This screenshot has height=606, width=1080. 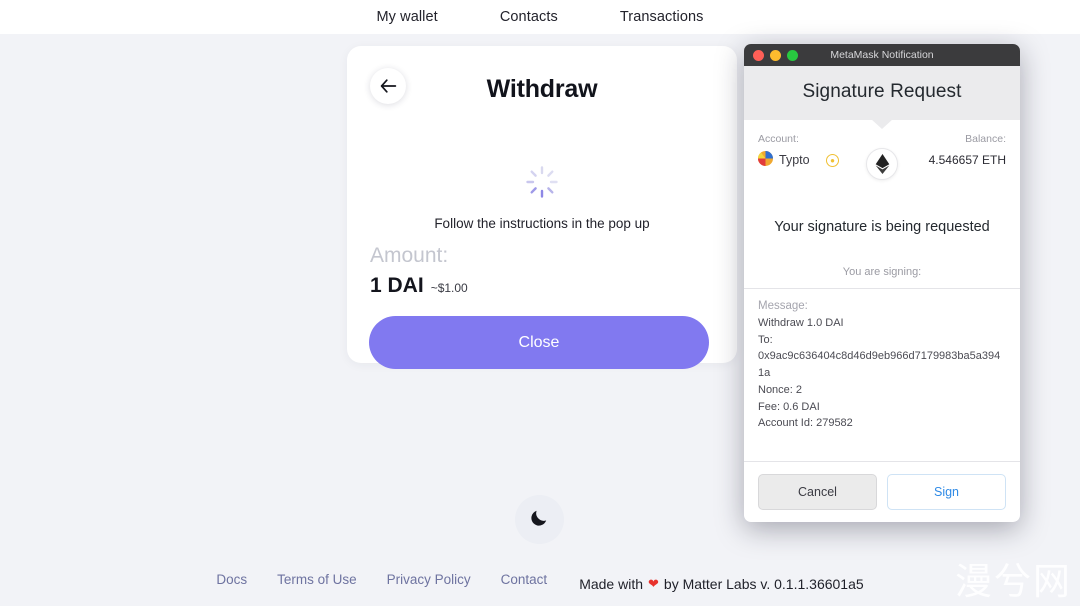 What do you see at coordinates (542, 89) in the screenshot?
I see `page-title: Withdraw` at bounding box center [542, 89].